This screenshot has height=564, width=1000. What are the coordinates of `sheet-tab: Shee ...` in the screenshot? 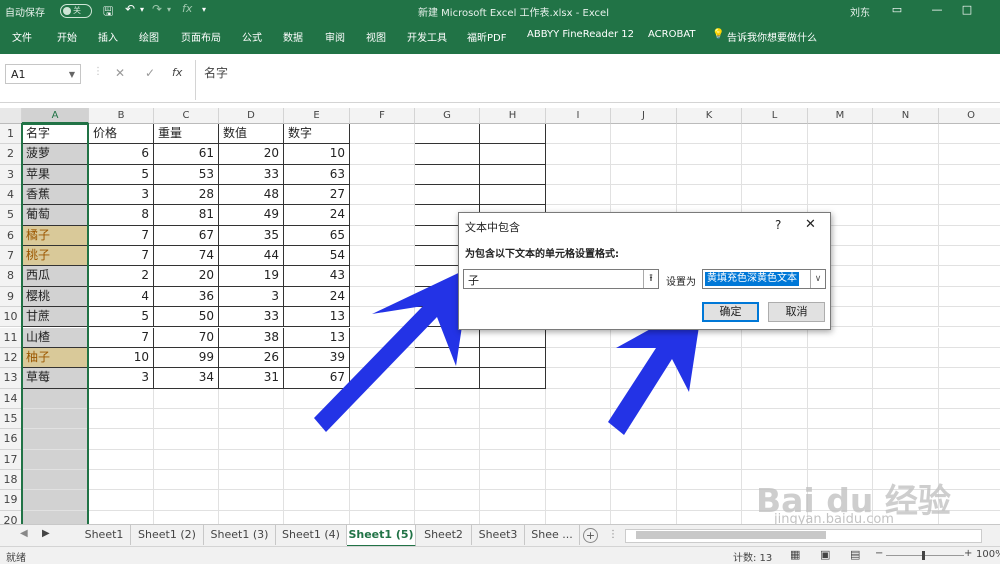 It's located at (552, 535).